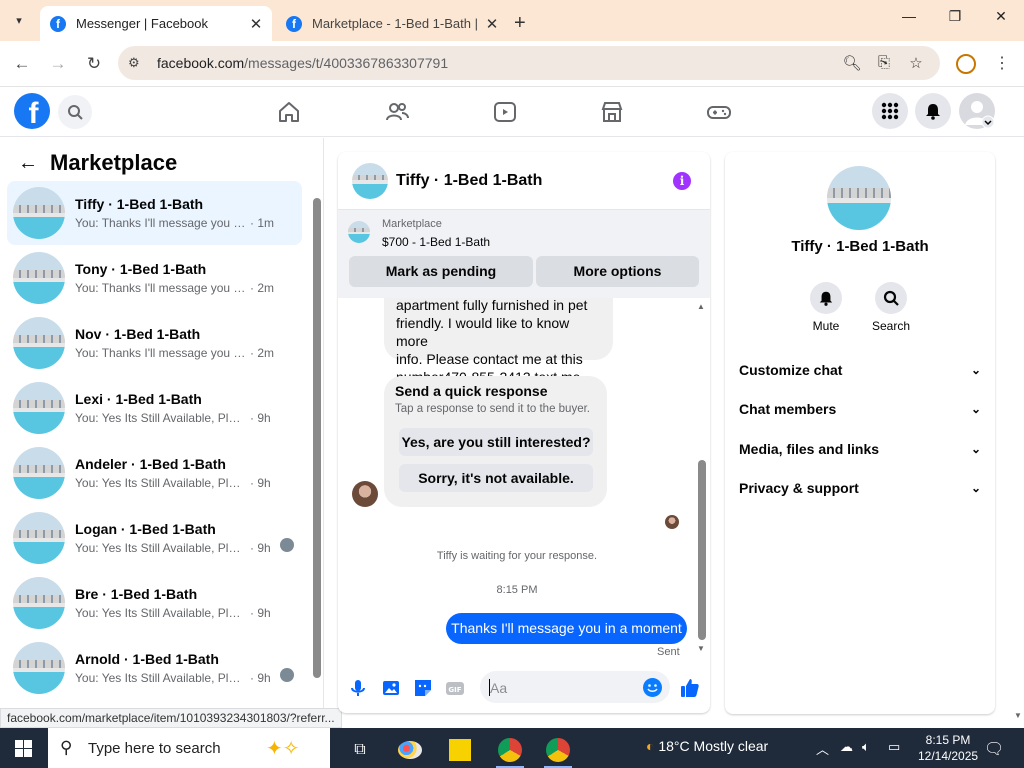 The image size is (1024, 768). What do you see at coordinates (916, 63) in the screenshot?
I see `bookmark-star-icon: ☆` at bounding box center [916, 63].